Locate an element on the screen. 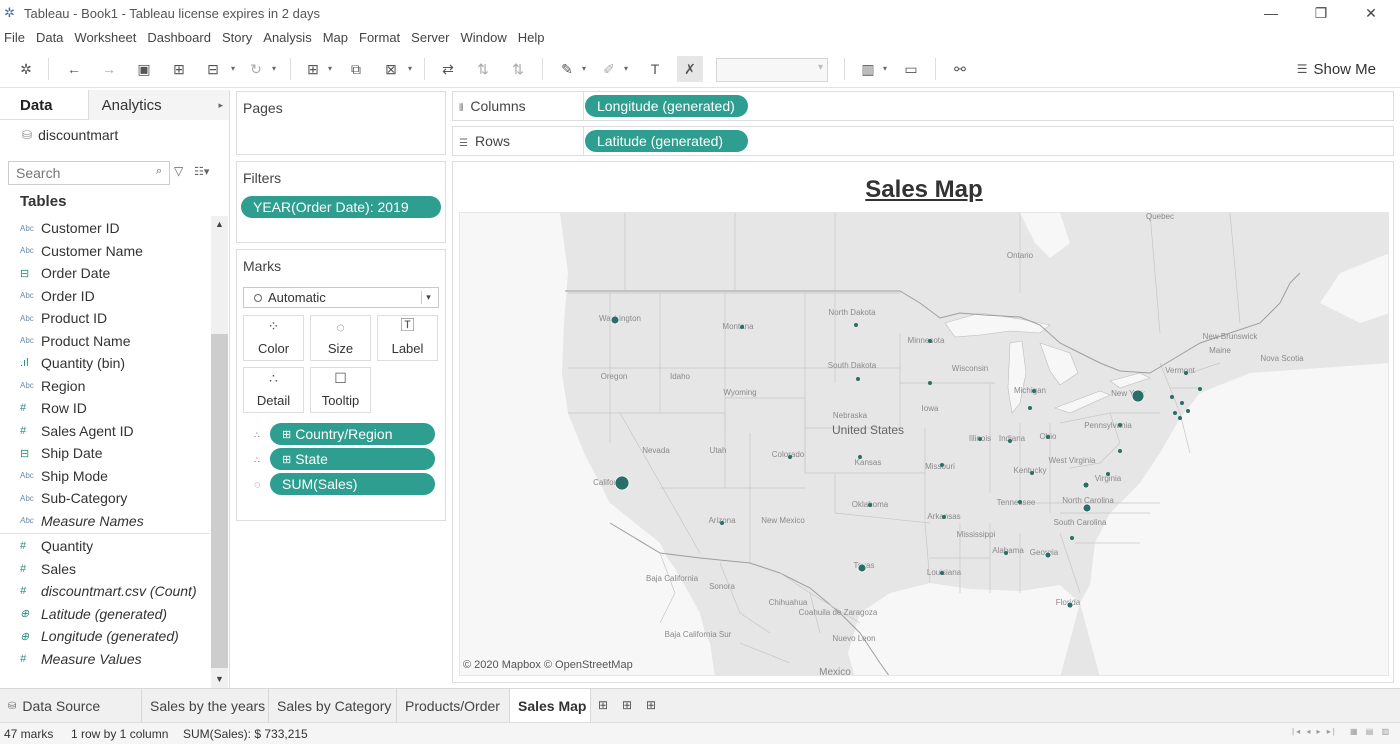  columns-shelf: ⦀ Columns Longitude (generated) is located at coordinates (923, 106).